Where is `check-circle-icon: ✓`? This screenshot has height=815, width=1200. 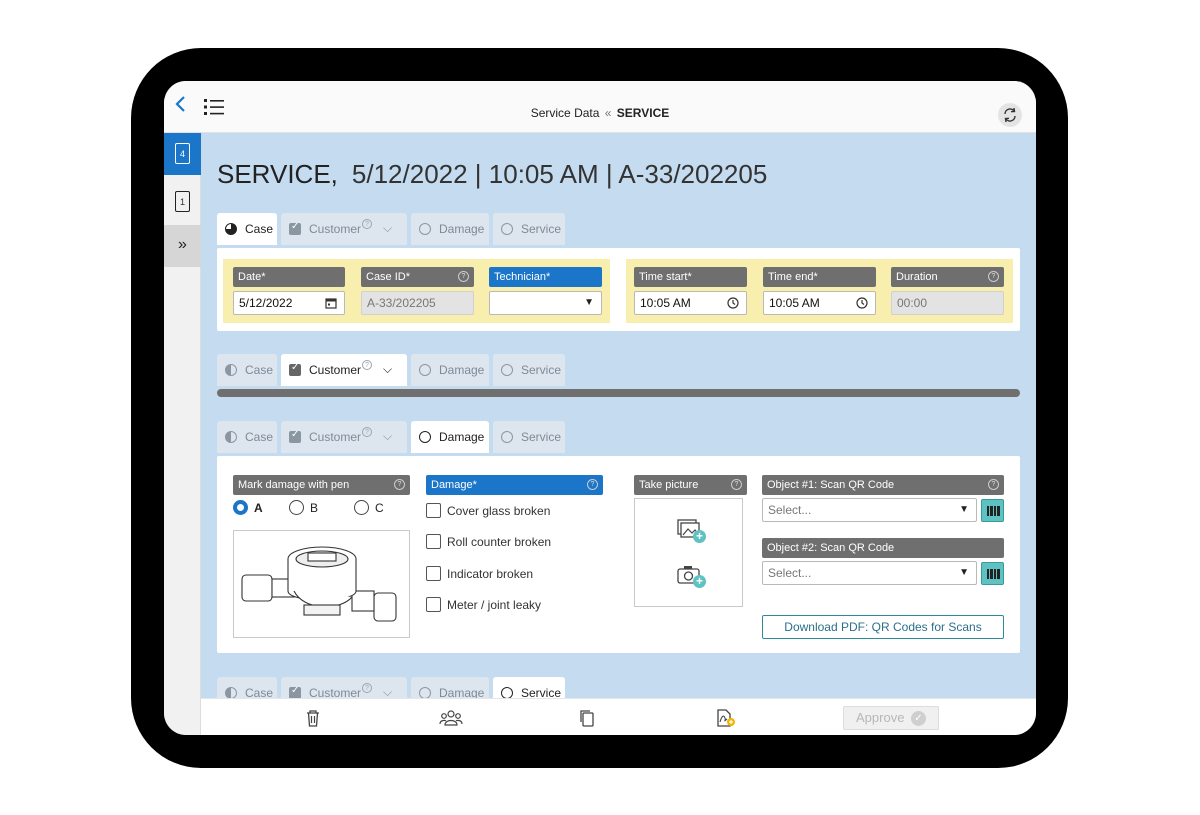 check-circle-icon: ✓ is located at coordinates (918, 718).